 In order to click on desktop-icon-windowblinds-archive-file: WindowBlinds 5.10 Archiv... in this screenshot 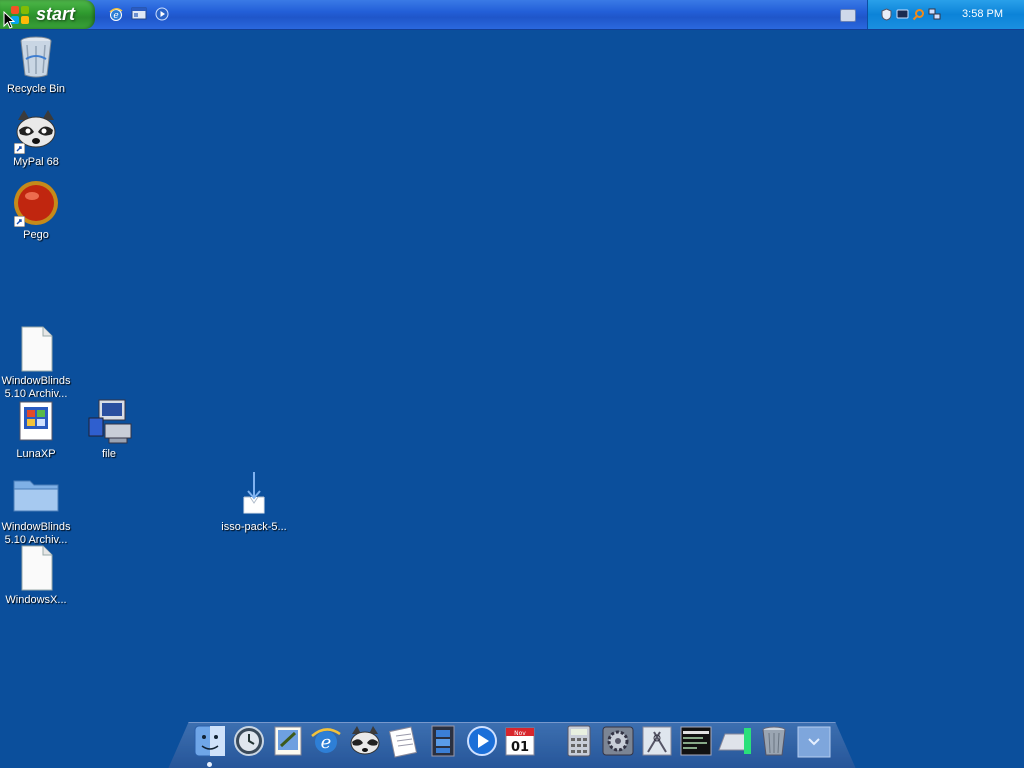, I will do `click(36, 361)`.